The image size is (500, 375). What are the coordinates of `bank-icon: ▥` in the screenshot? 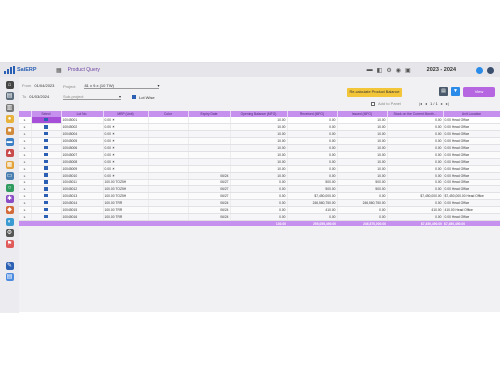 It's located at (9, 107).